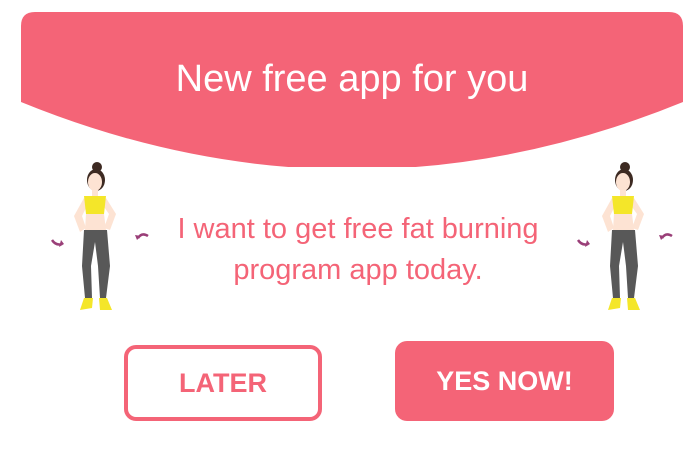 Image resolution: width=700 pixels, height=463 pixels. What do you see at coordinates (358, 270) in the screenshot?
I see `message-line-2: program app today.` at bounding box center [358, 270].